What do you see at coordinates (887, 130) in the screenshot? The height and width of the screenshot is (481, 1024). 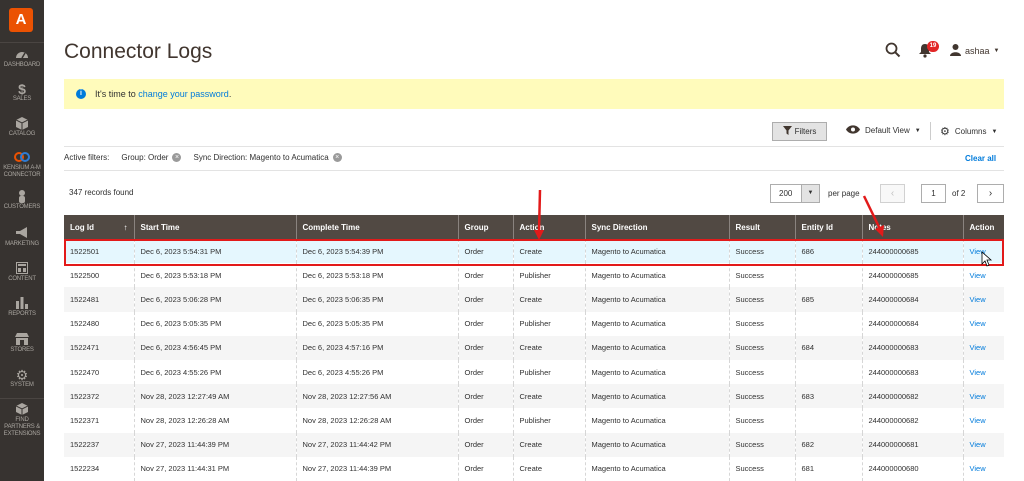 I see `view-label: Default View` at bounding box center [887, 130].